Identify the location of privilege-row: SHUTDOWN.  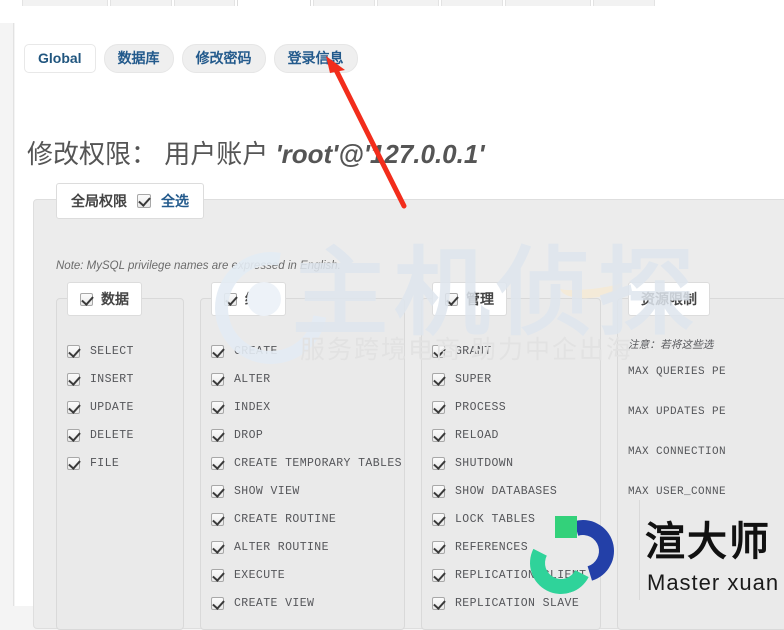
(511, 463).